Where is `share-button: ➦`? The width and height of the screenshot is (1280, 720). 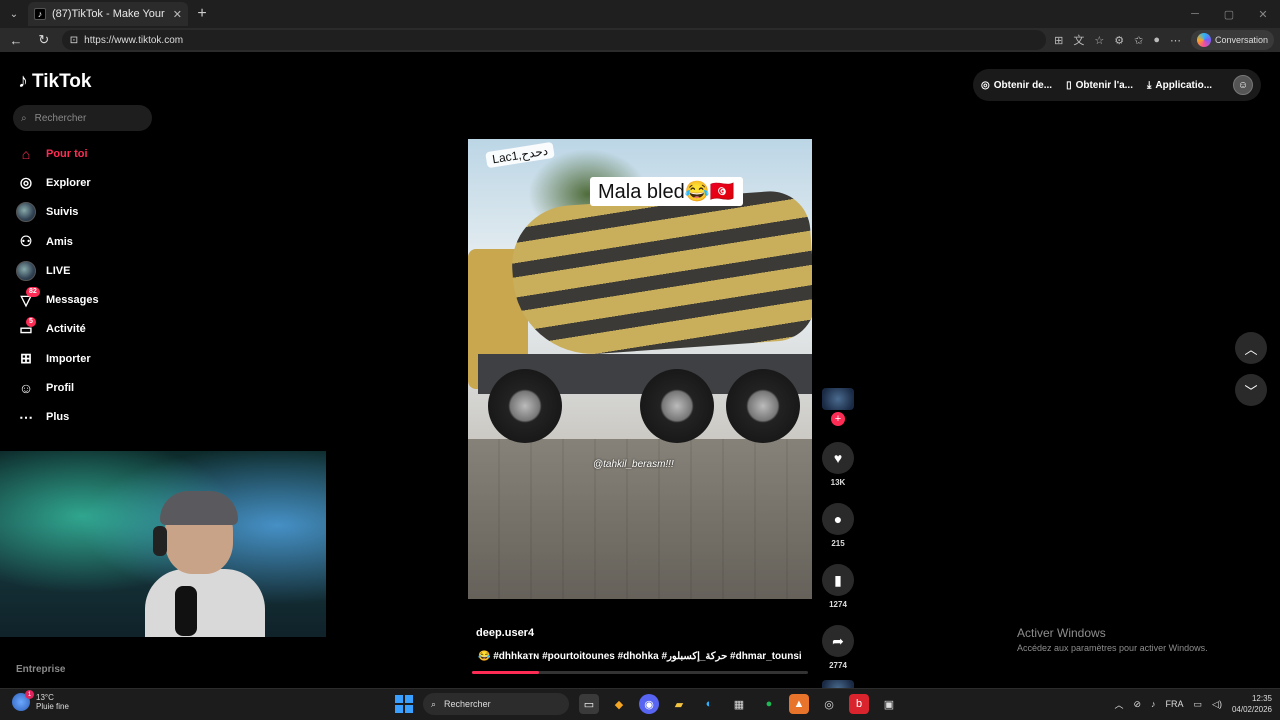
share-button: ➦ is located at coordinates (838, 641).